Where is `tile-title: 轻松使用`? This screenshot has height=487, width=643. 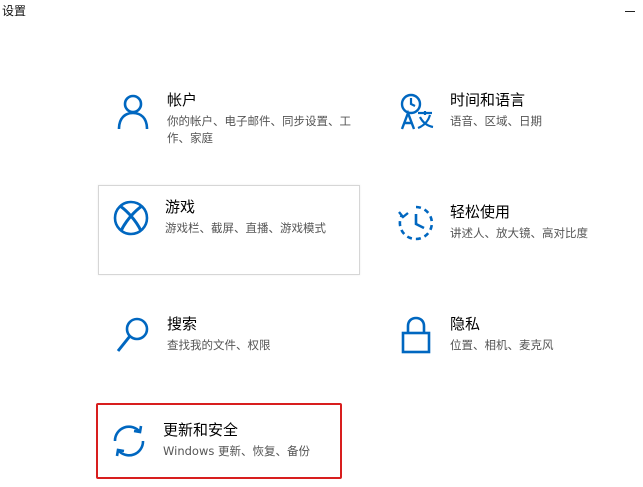 tile-title: 轻松使用 is located at coordinates (480, 212).